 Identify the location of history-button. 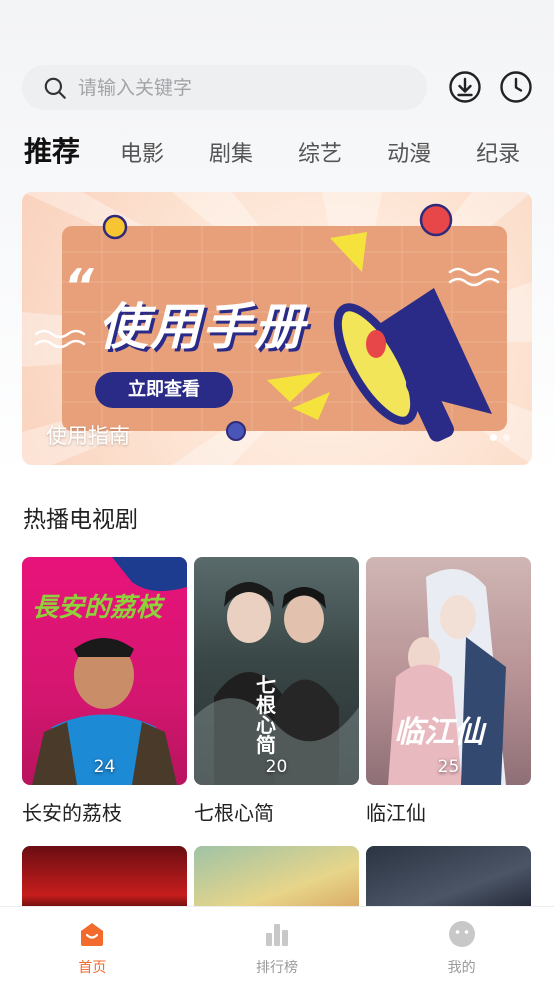
(516, 87).